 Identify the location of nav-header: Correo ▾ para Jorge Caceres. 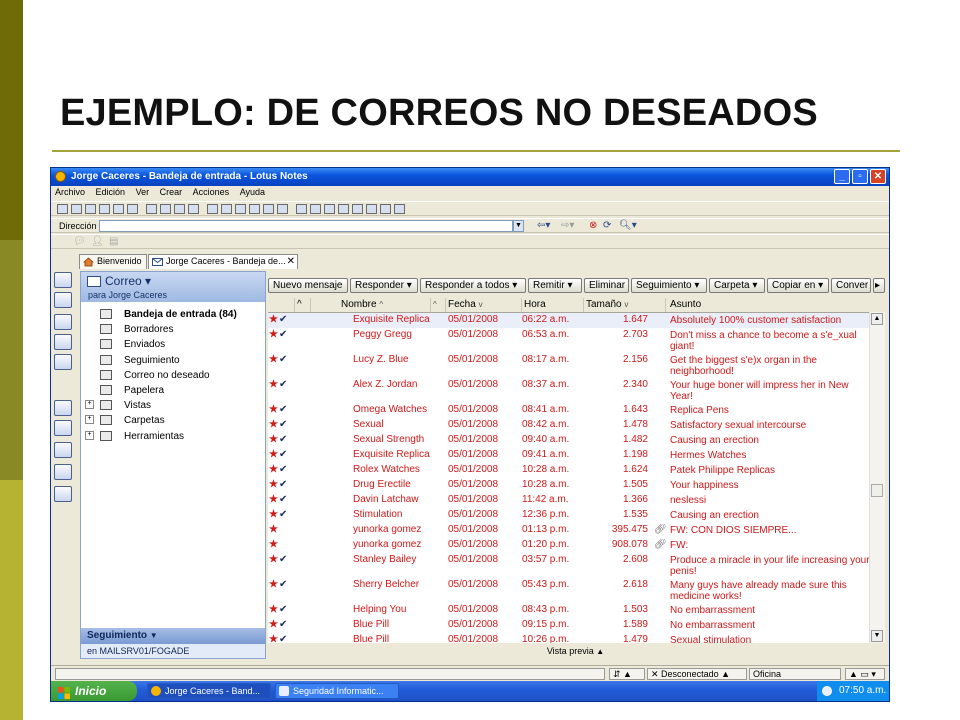
(173, 287).